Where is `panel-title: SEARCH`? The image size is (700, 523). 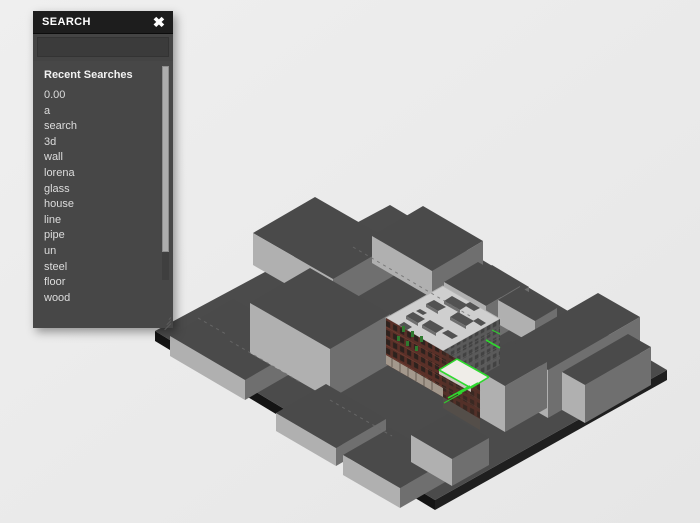
panel-title: SEARCH is located at coordinates (66, 22).